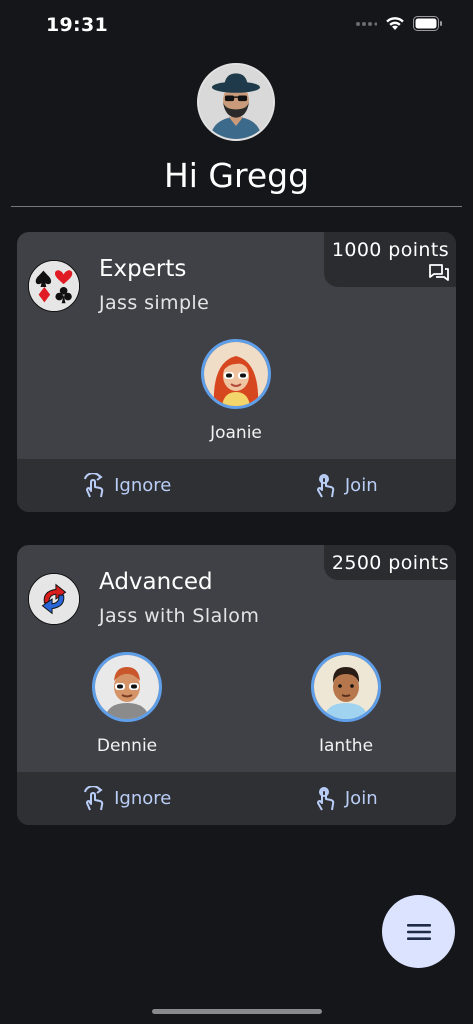 The image size is (473, 1024). Describe the element at coordinates (236, 433) in the screenshot. I see `player-name: Joanie` at that location.